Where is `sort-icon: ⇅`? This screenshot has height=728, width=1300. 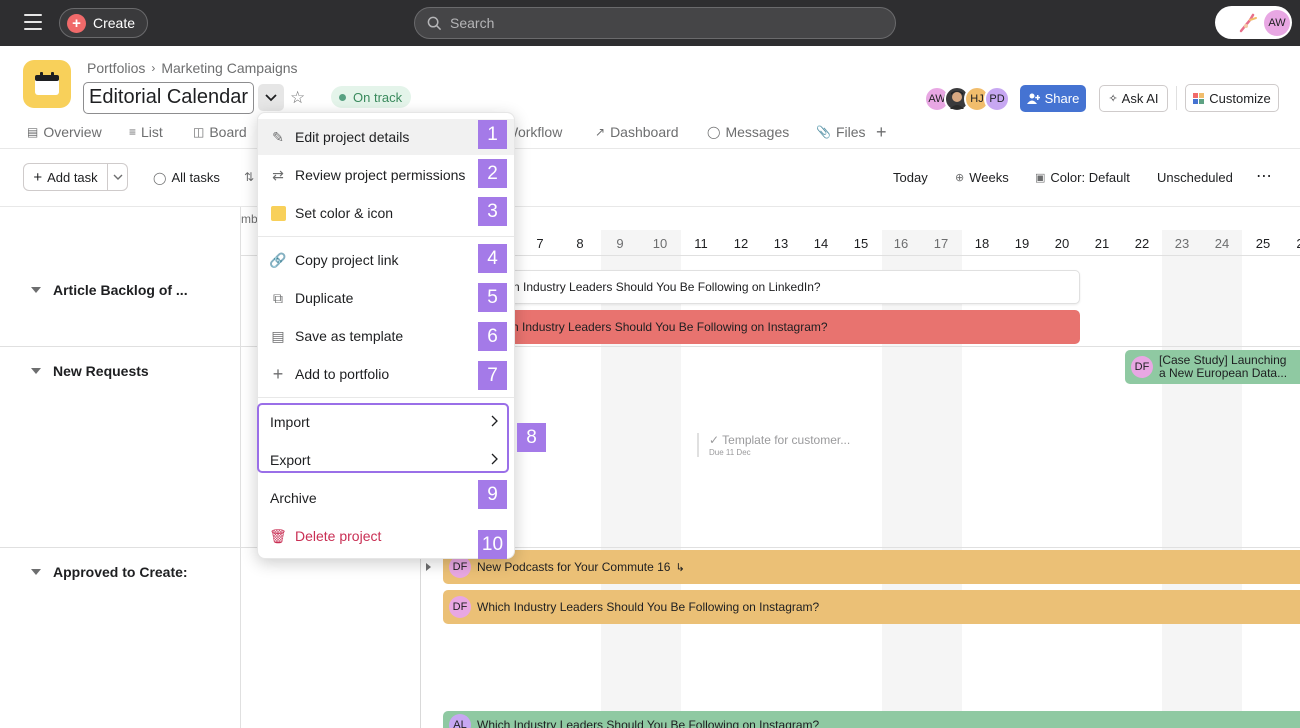
sort-icon: ⇅ is located at coordinates (249, 177).